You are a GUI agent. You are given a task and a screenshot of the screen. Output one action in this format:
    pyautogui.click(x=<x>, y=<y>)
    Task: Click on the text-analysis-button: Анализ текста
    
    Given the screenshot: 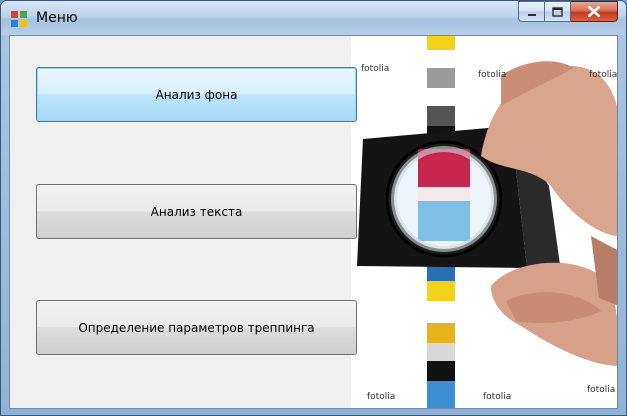 What is the action you would take?
    pyautogui.click(x=196, y=211)
    